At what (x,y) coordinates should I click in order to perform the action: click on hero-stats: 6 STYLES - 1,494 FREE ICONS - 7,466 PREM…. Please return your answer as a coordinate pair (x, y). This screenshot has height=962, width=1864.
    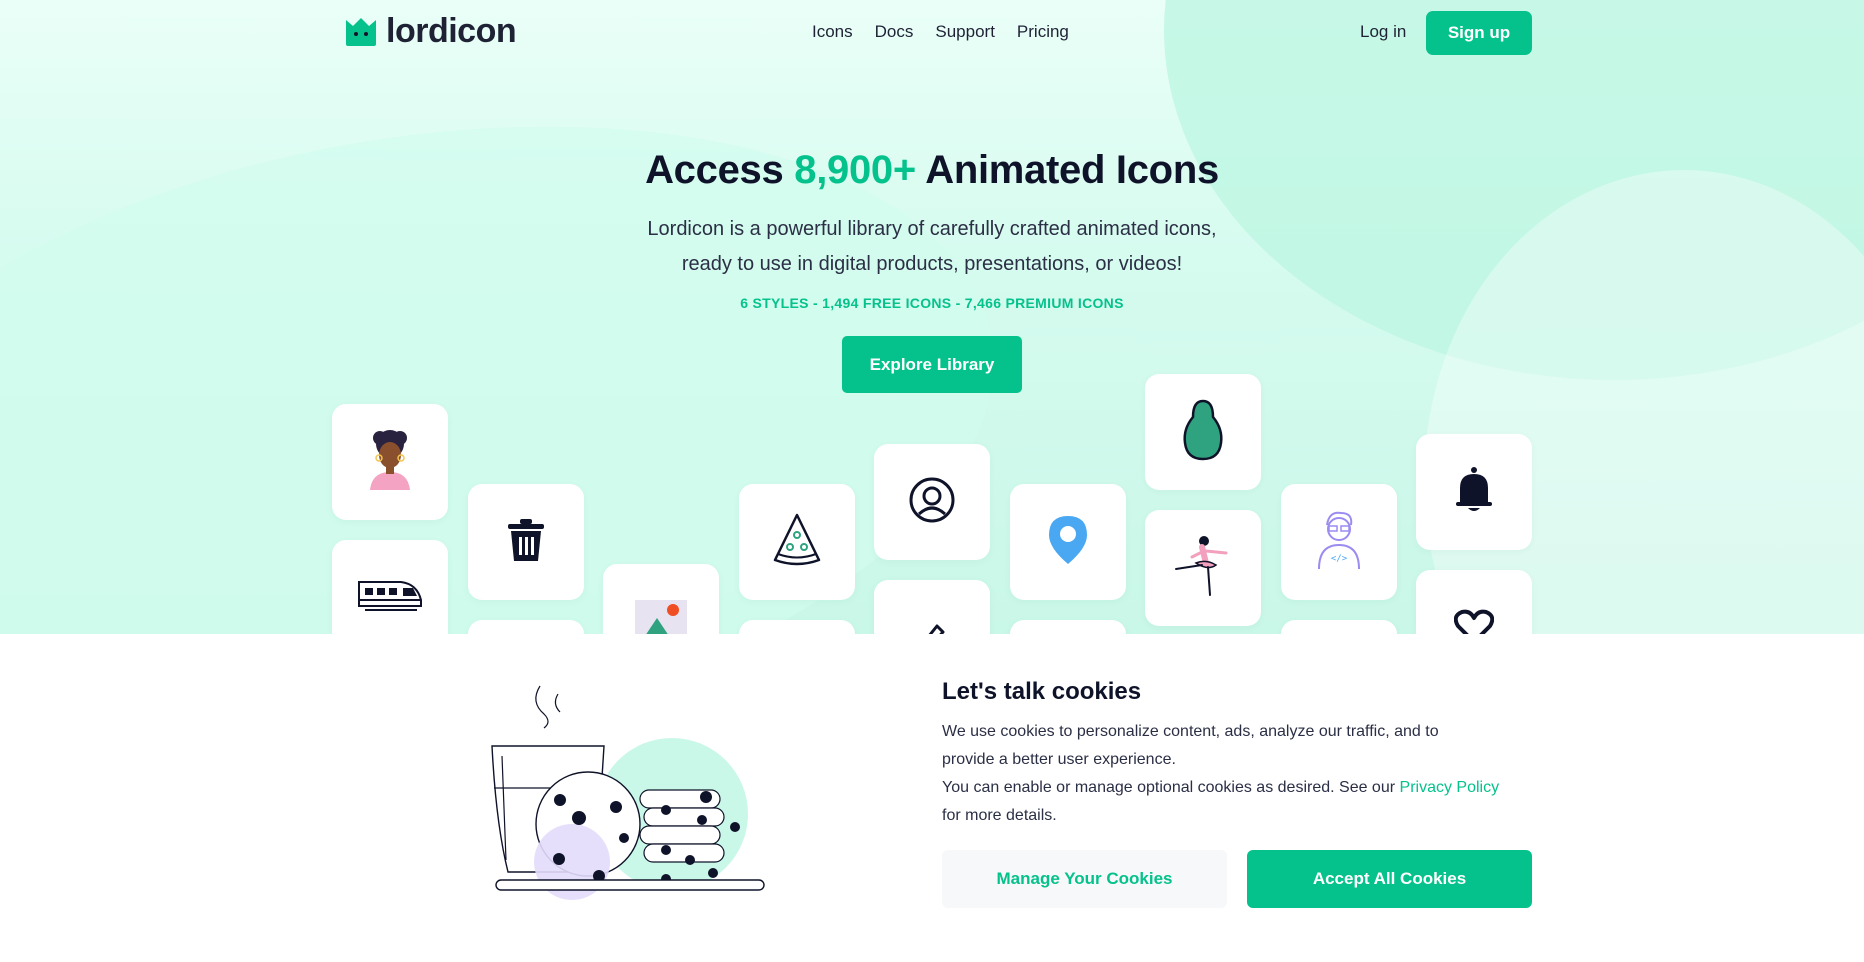
    Looking at the image, I should click on (932, 303).